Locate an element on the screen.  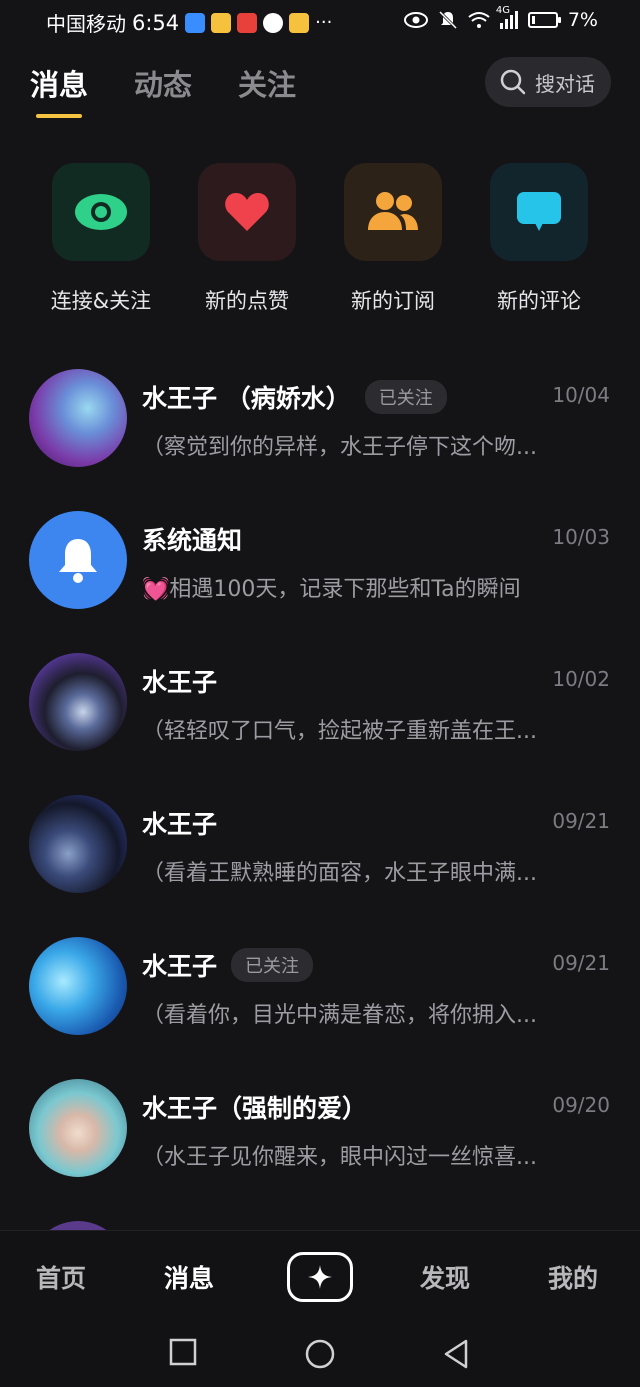
new-likes-button: 新的点赞 is located at coordinates (247, 239).